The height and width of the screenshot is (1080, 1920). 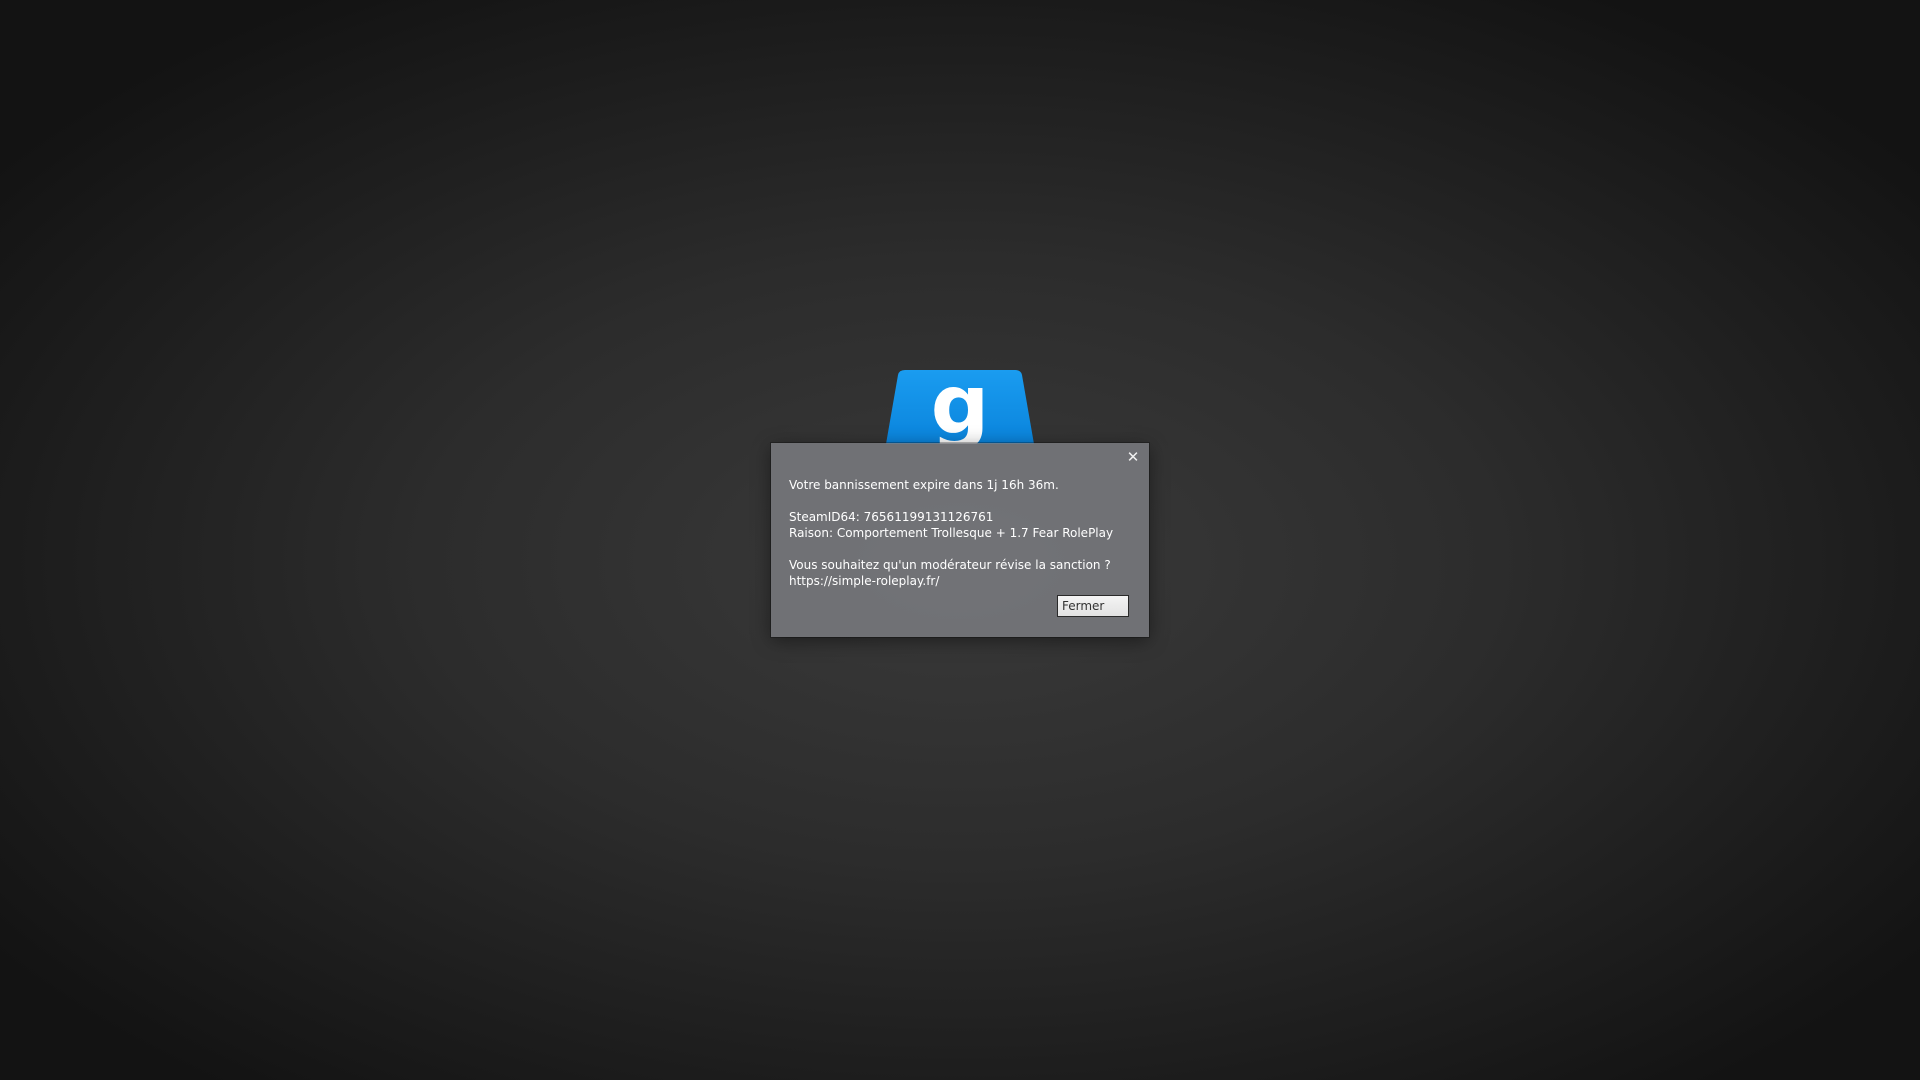 What do you see at coordinates (1133, 457) in the screenshot?
I see `close-icon: ✕` at bounding box center [1133, 457].